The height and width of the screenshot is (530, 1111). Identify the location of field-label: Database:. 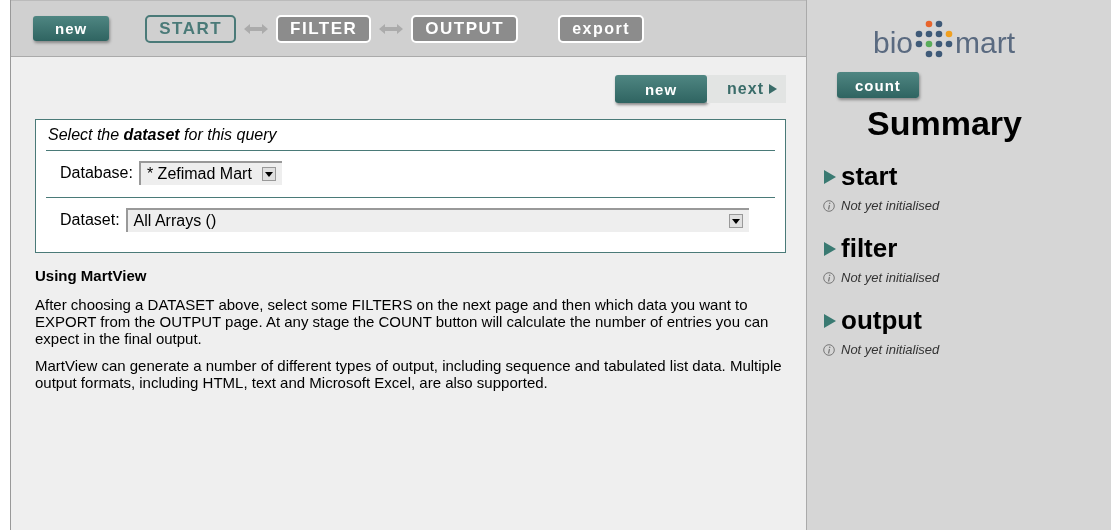
(96, 173).